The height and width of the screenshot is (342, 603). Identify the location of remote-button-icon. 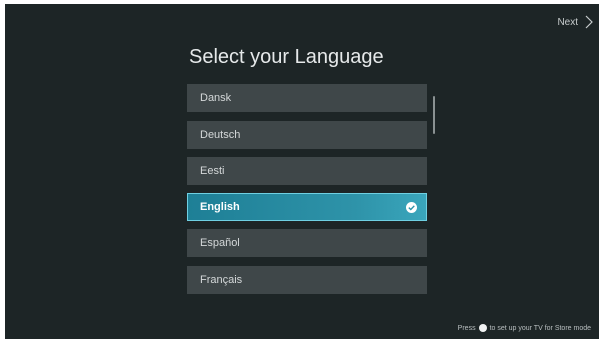
(482, 328).